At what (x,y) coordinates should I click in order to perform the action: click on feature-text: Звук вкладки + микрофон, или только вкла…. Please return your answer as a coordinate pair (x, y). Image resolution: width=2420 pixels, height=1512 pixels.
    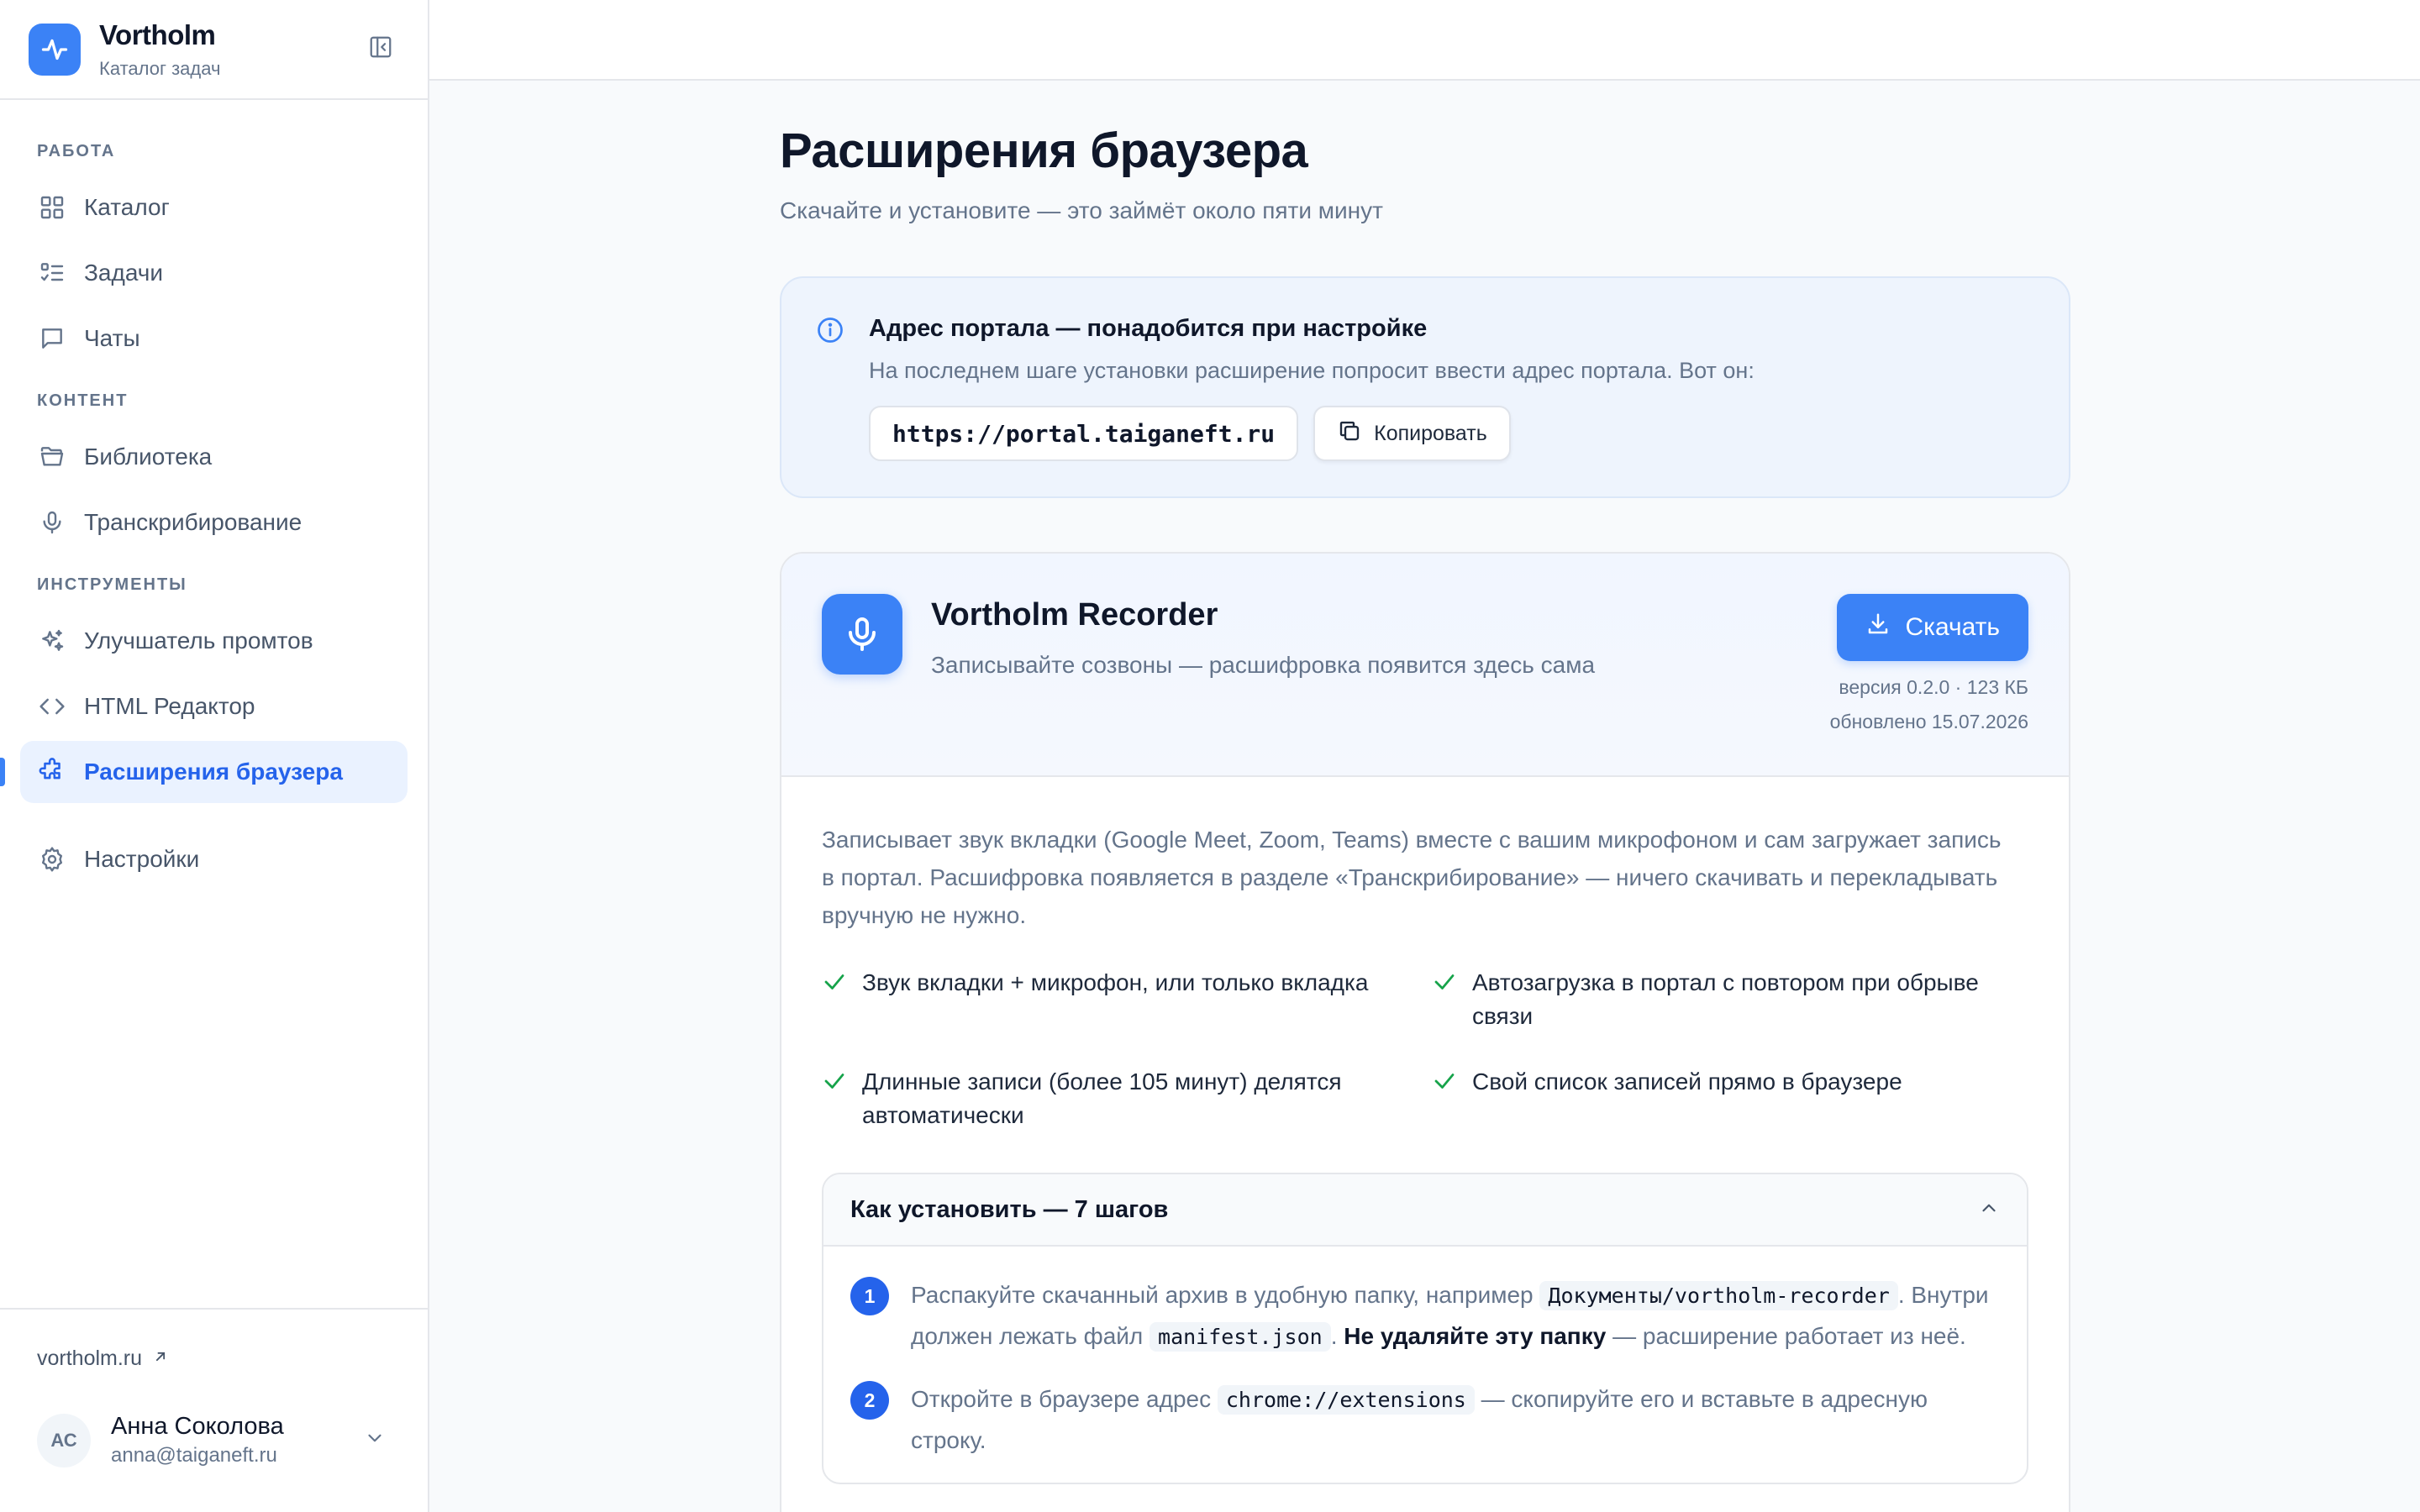
    Looking at the image, I should click on (1115, 982).